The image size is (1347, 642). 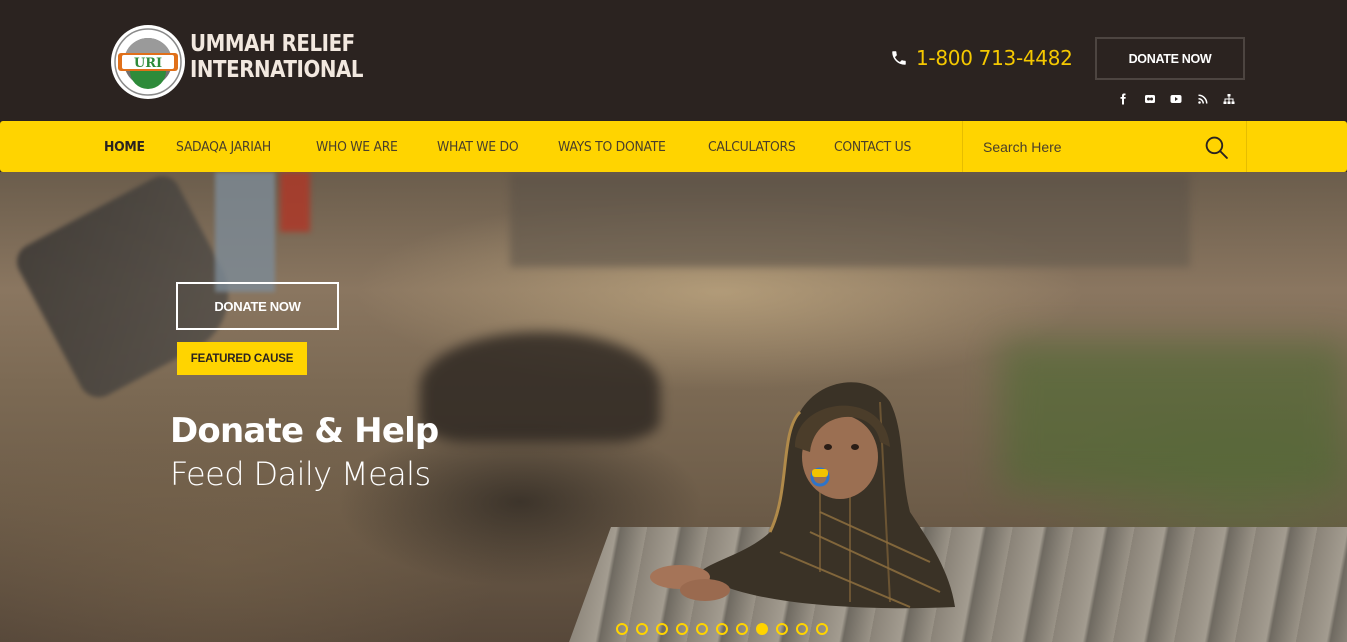 What do you see at coordinates (242, 358) in the screenshot?
I see `featured-cause-badge: FEATURED CAUSE` at bounding box center [242, 358].